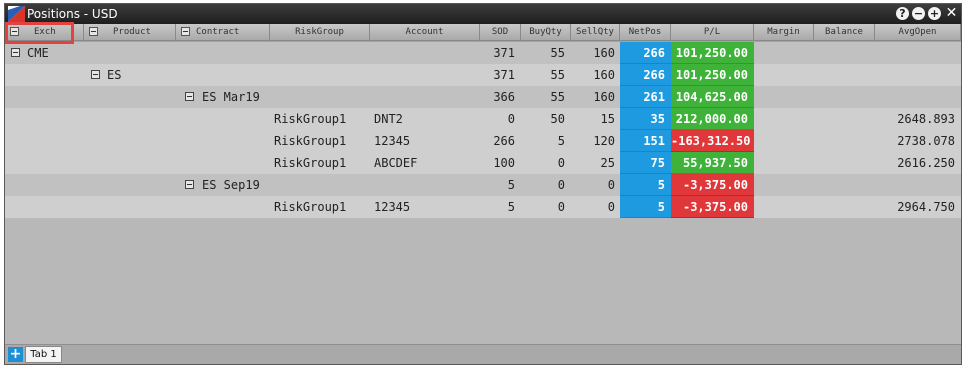  Describe the element at coordinates (607, 163) in the screenshot. I see `cell-sellqty: 25` at that location.